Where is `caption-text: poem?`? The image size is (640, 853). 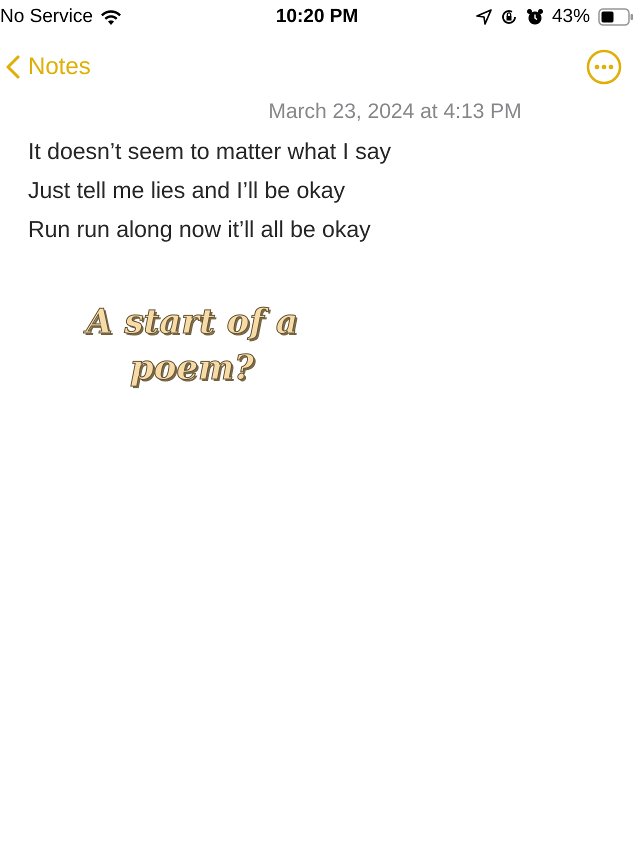 caption-text: poem? is located at coordinates (192, 368).